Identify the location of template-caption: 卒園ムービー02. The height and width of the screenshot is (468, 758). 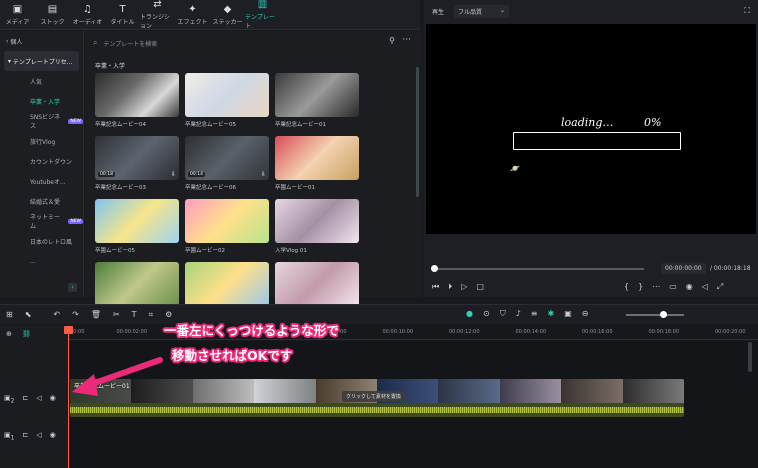
(205, 251).